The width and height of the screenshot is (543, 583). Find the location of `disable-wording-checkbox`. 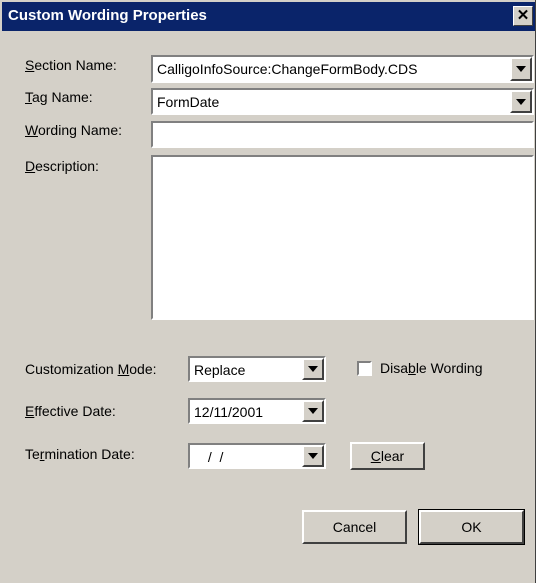

disable-wording-checkbox is located at coordinates (364, 368).